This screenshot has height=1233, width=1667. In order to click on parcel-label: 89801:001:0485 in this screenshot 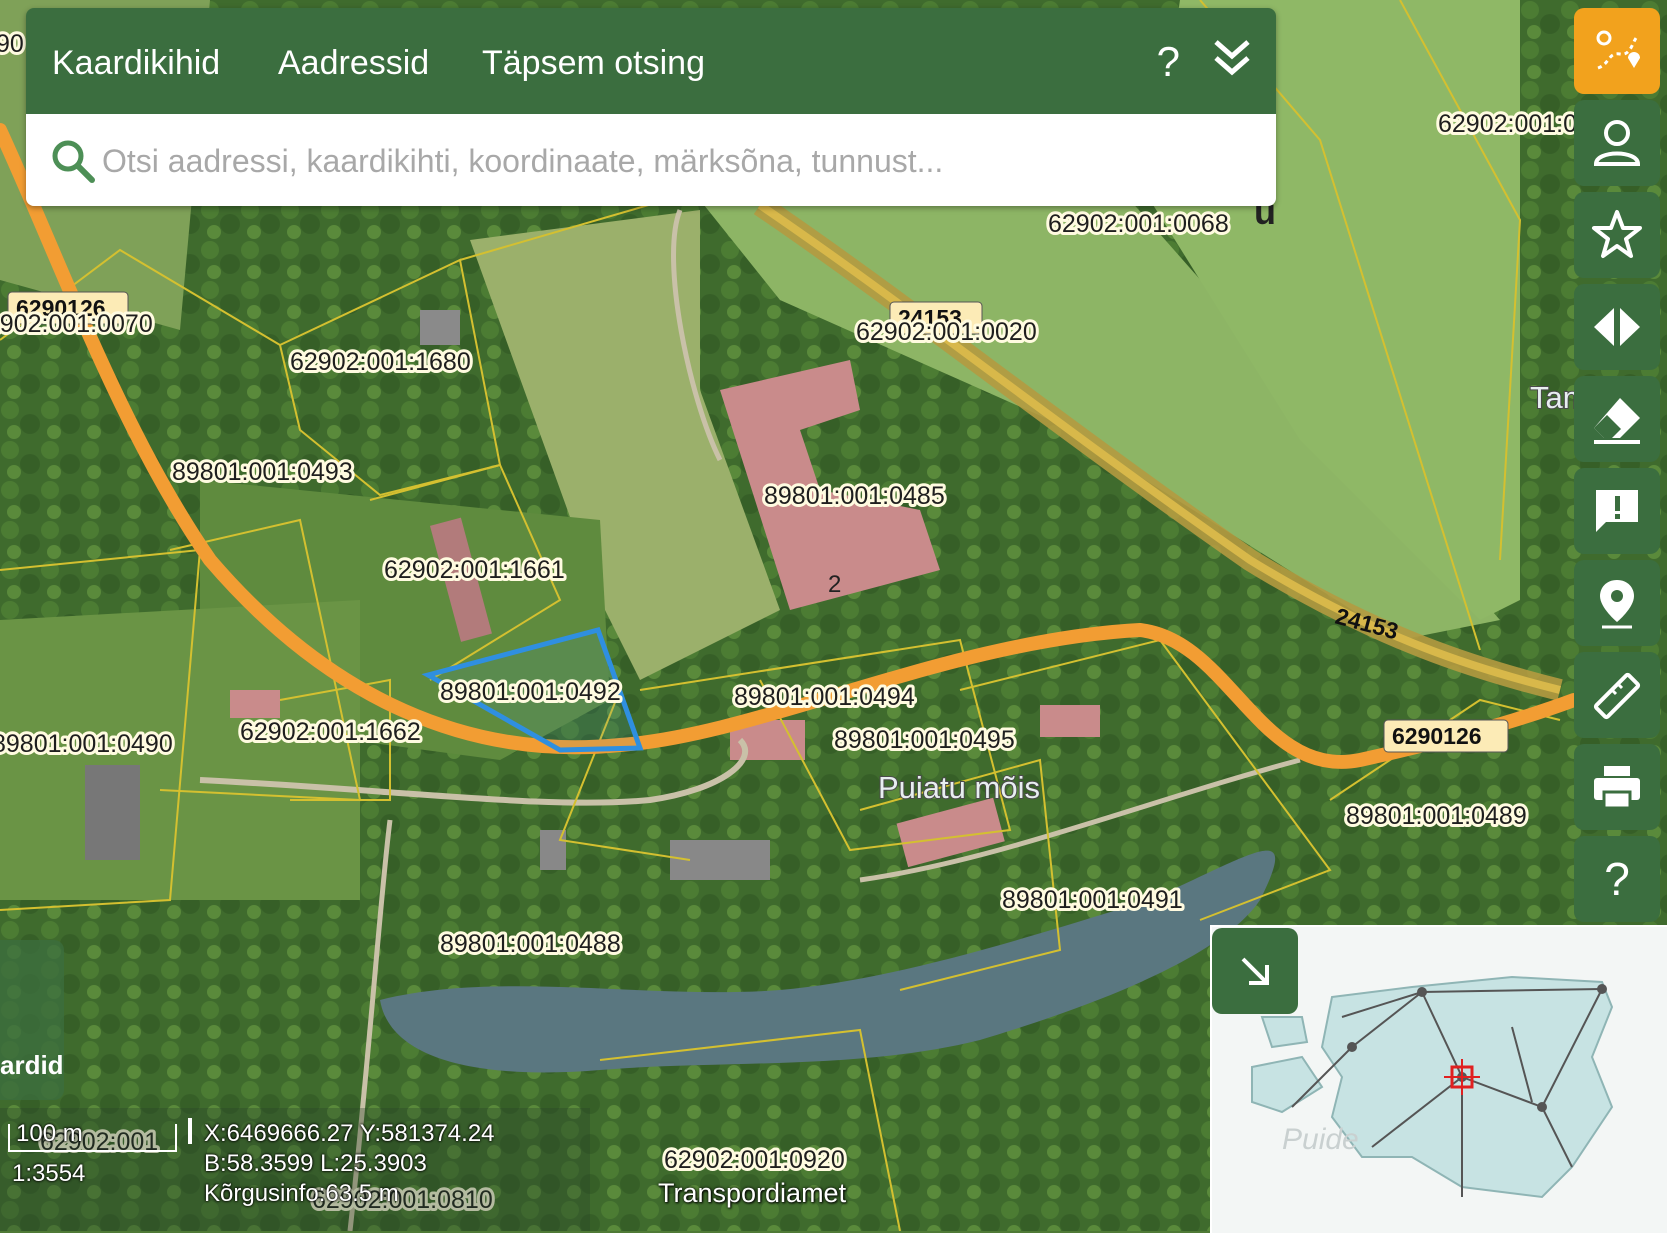, I will do `click(854, 496)`.